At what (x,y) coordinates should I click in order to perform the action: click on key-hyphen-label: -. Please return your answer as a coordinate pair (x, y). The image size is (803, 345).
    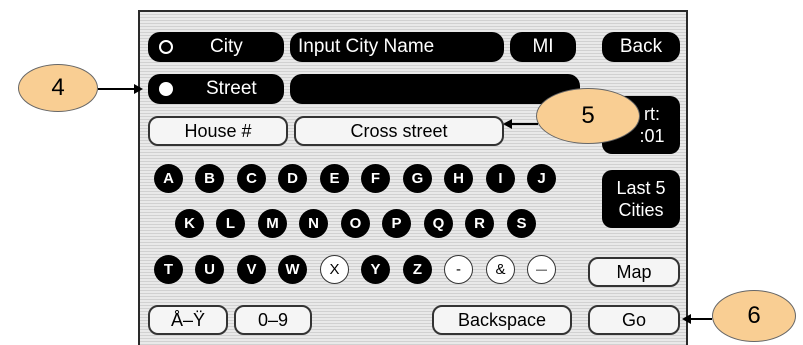
    Looking at the image, I should click on (458, 269).